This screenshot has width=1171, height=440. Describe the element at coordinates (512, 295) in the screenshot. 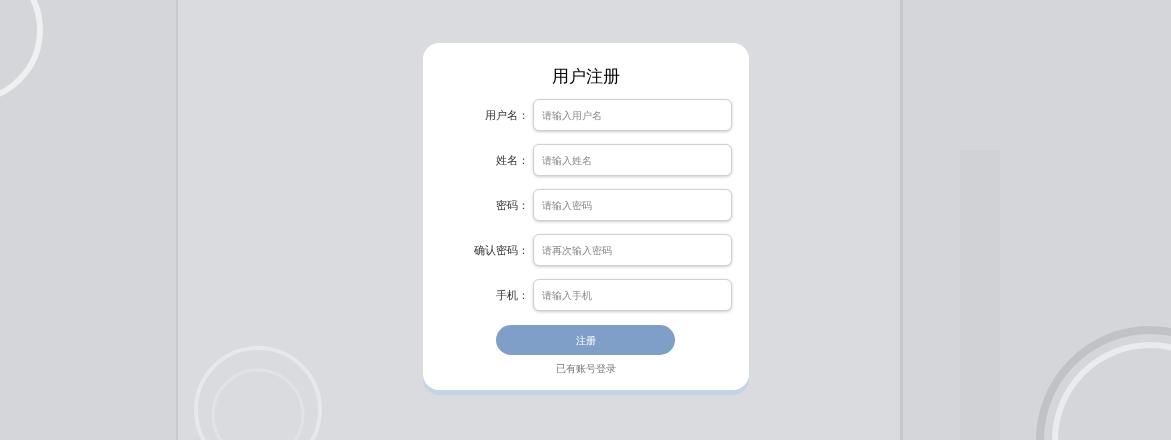

I see `field-label: 手机：` at that location.